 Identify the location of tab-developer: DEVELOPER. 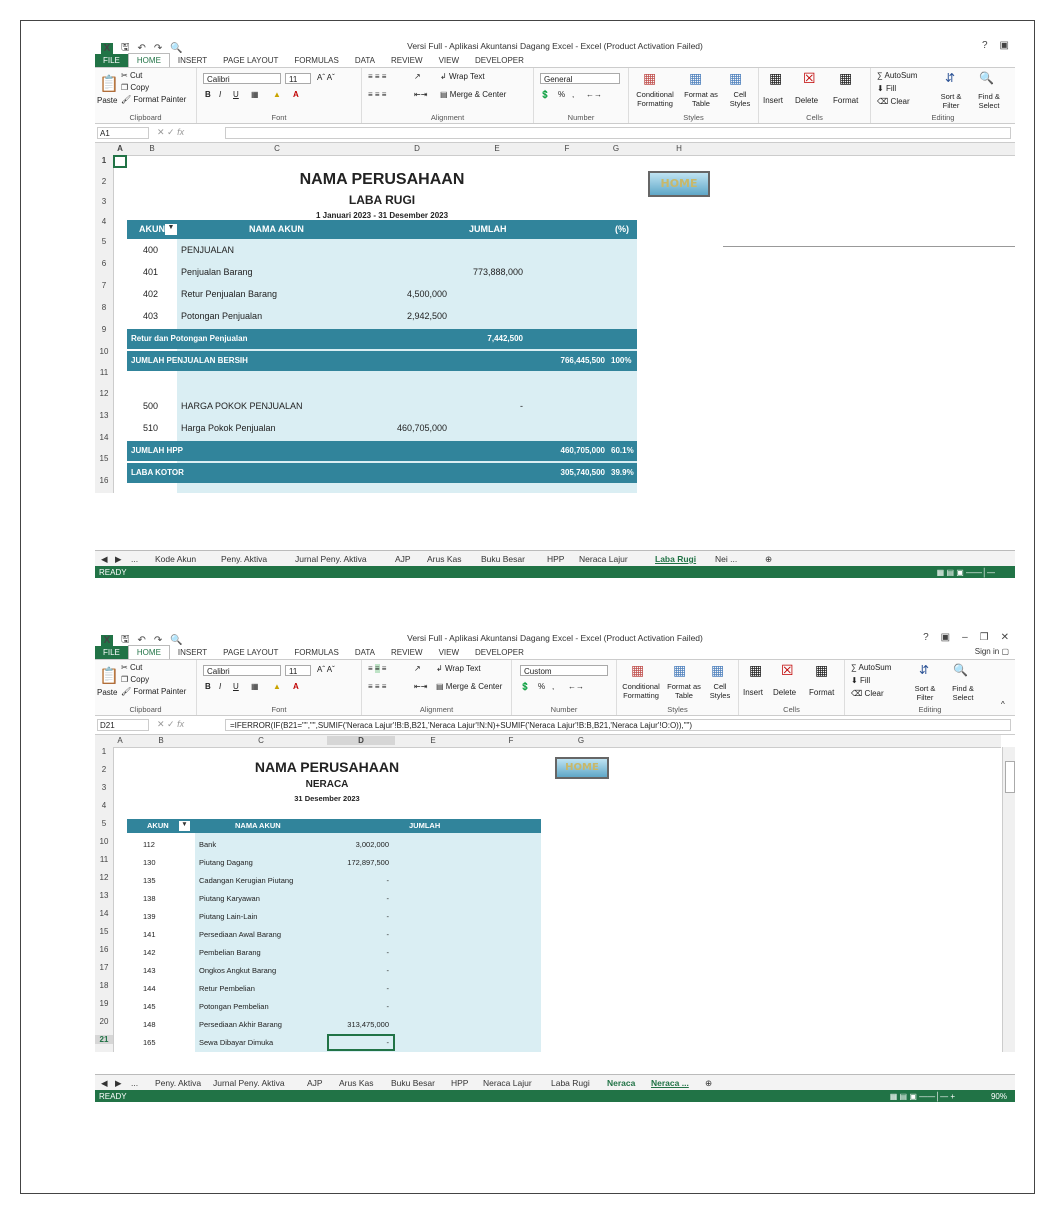
(499, 60).